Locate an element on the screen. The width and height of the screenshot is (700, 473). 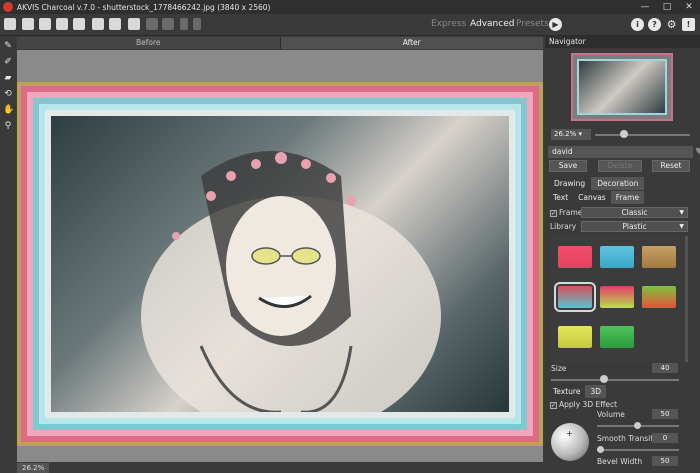
apply-3d-row: ✓ Apply 3D Effect is located at coordinates (583, 404).